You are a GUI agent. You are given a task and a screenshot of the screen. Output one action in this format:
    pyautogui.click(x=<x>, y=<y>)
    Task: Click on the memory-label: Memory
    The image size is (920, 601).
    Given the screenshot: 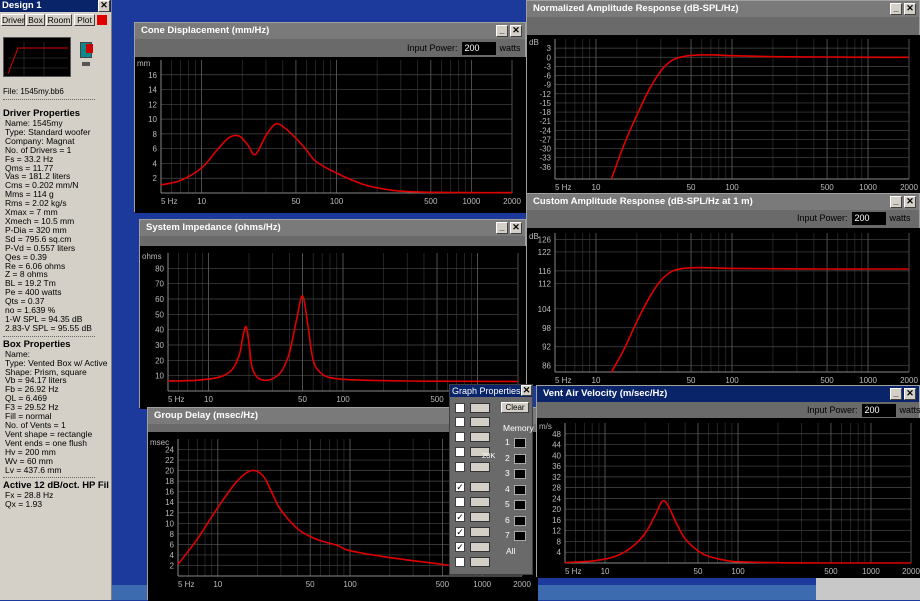 What is the action you would take?
    pyautogui.click(x=518, y=428)
    